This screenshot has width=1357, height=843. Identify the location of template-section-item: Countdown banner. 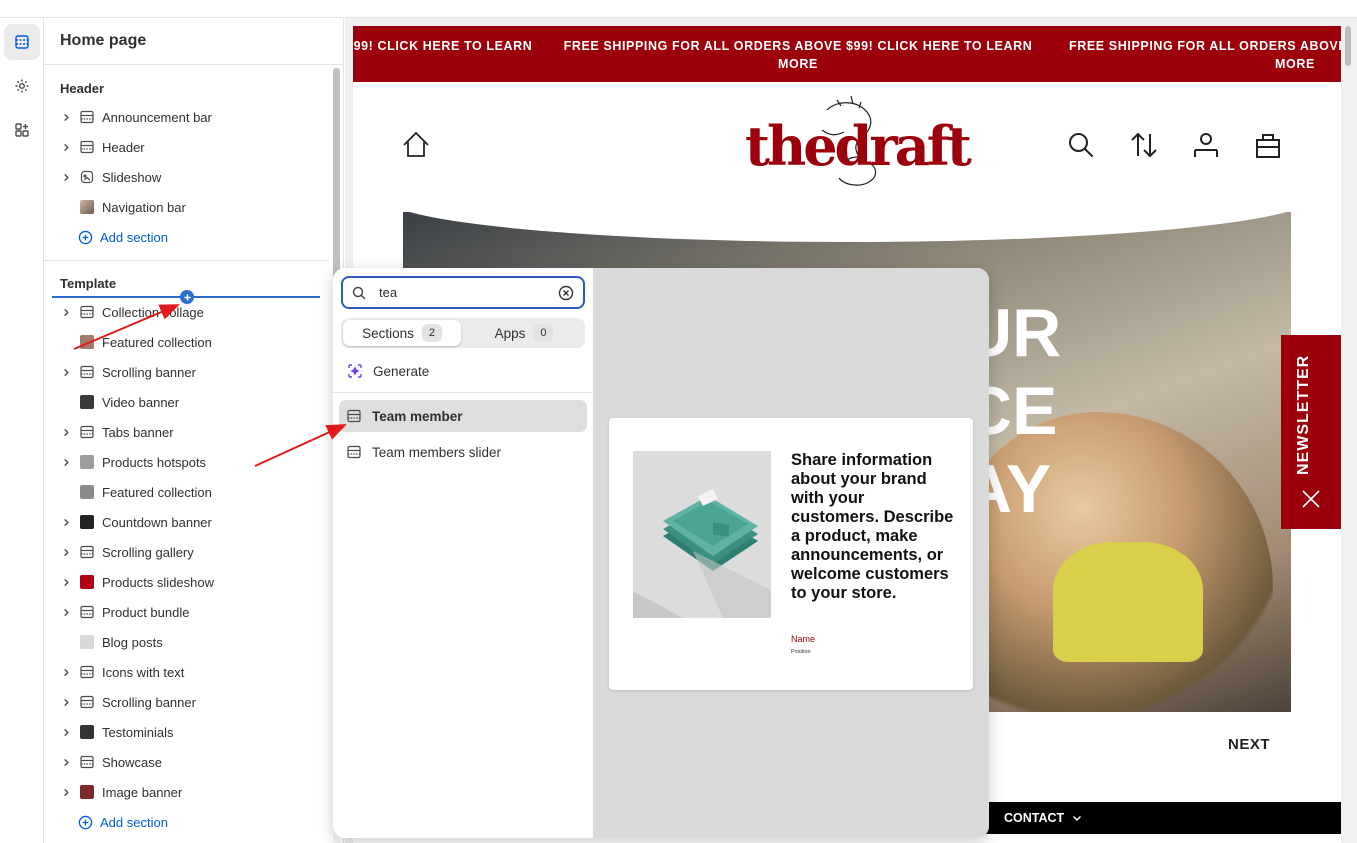
(195, 522).